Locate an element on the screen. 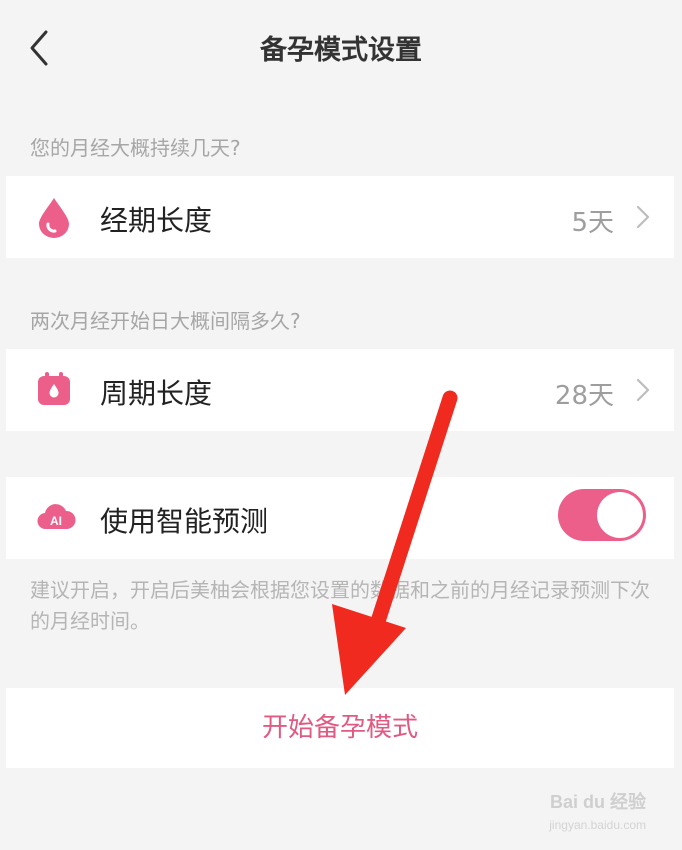  cycle-length-row: 周期长度 28天 is located at coordinates (340, 390).